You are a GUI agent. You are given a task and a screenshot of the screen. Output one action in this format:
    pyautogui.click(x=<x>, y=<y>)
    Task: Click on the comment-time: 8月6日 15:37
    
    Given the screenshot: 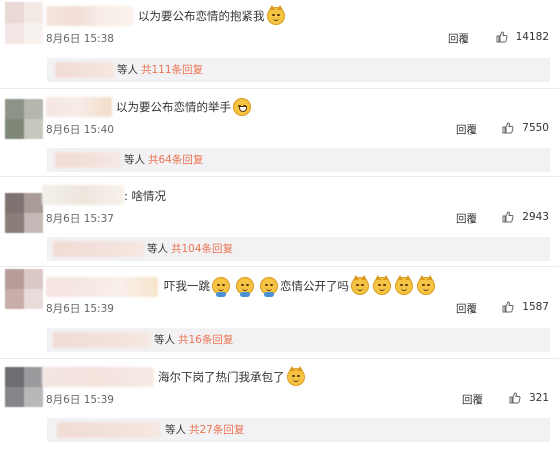 What is the action you would take?
    pyautogui.click(x=80, y=219)
    